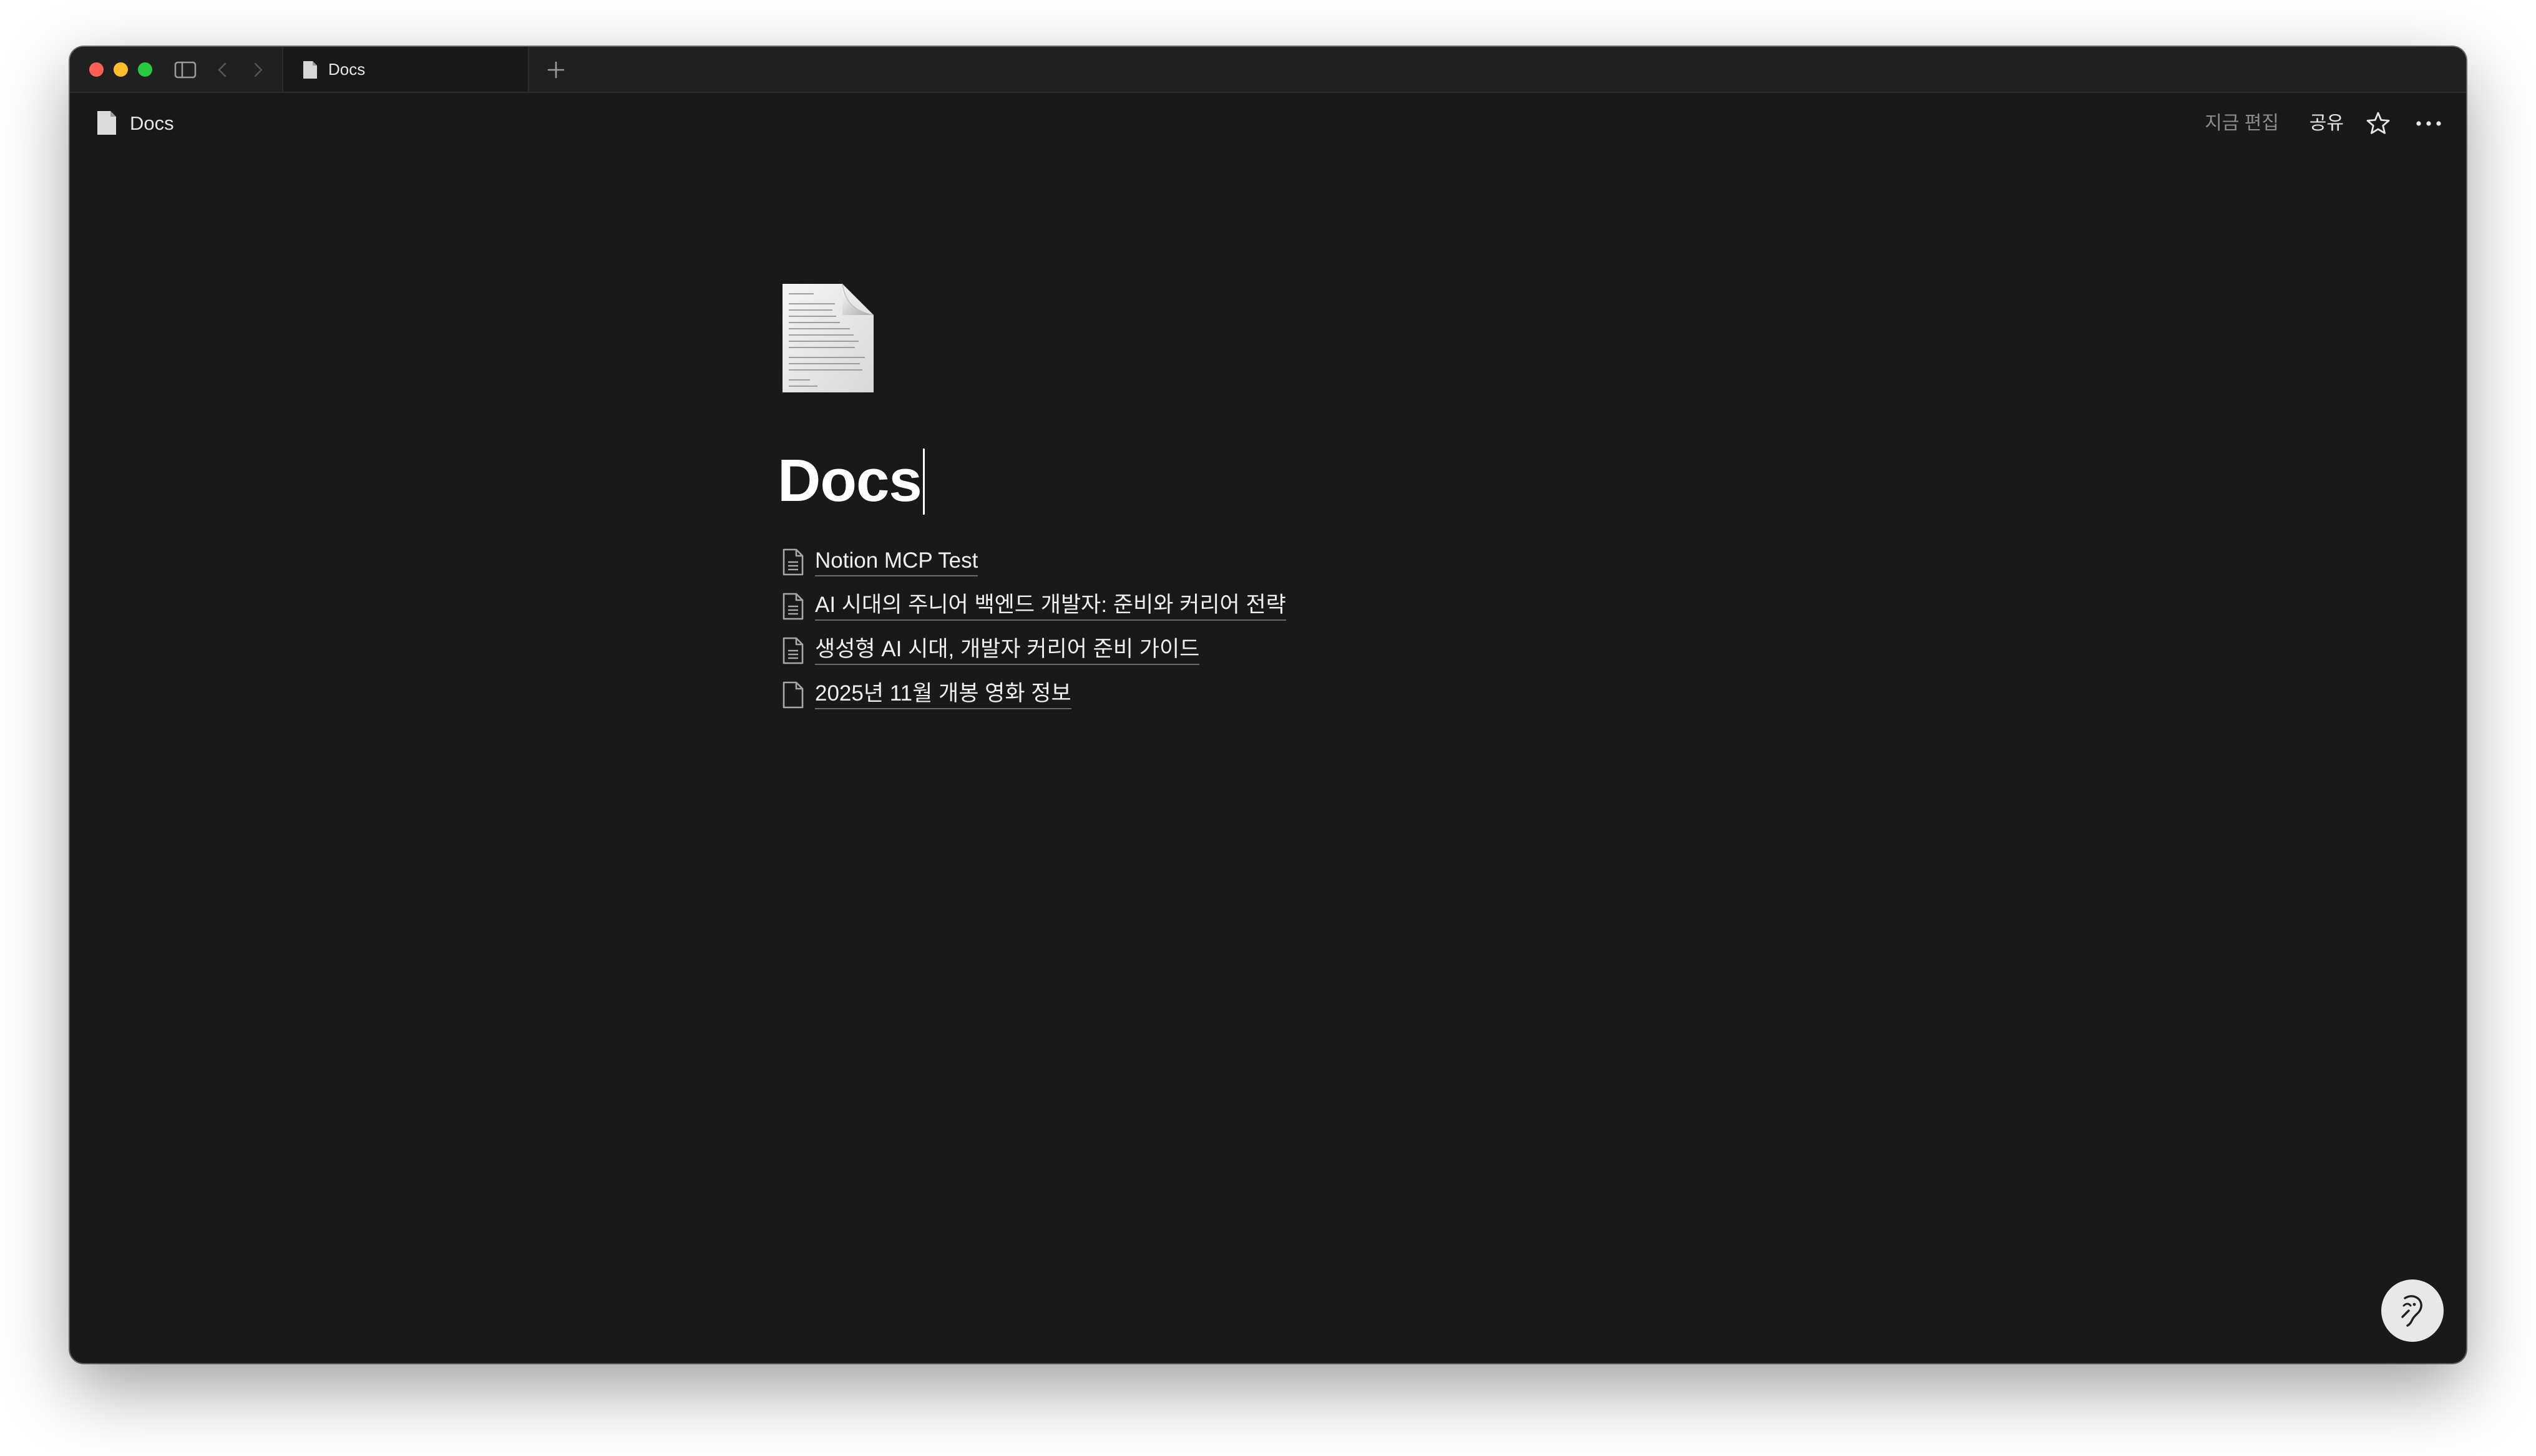 This screenshot has height=1456, width=2536. Describe the element at coordinates (2378, 124) in the screenshot. I see `star-icon` at that location.